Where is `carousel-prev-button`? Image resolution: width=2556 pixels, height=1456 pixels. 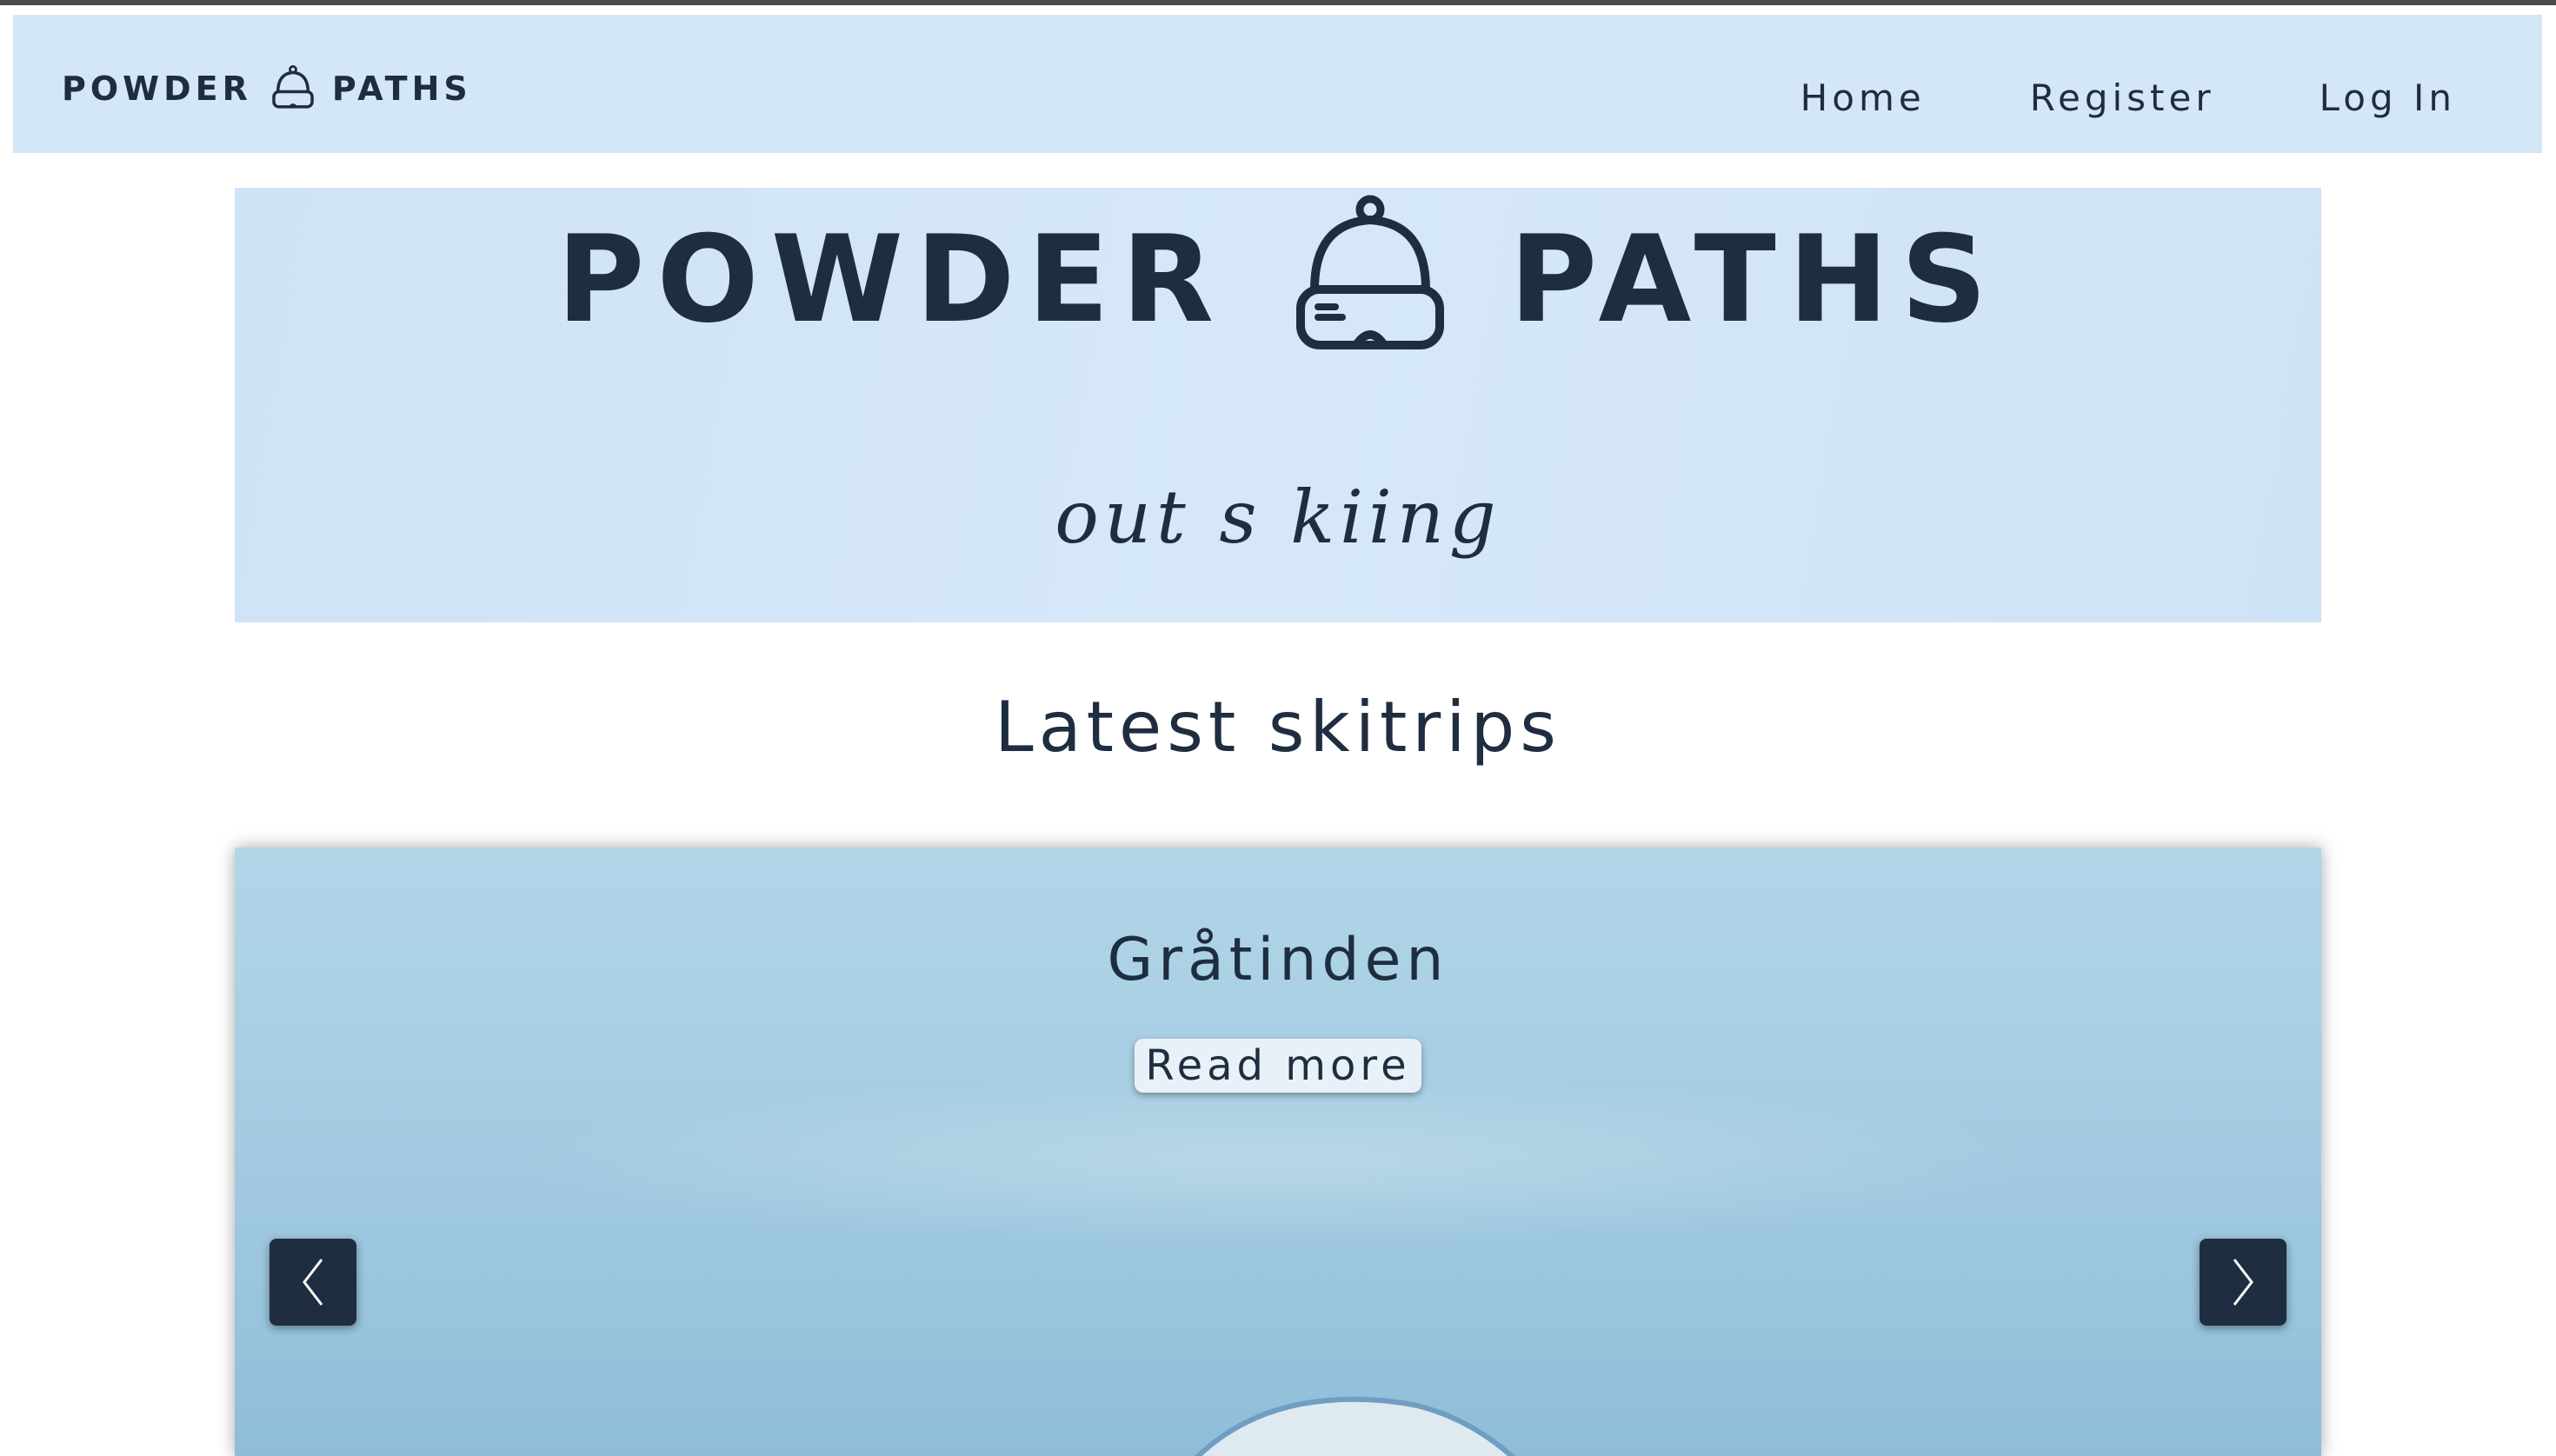
carousel-prev-button is located at coordinates (313, 1282).